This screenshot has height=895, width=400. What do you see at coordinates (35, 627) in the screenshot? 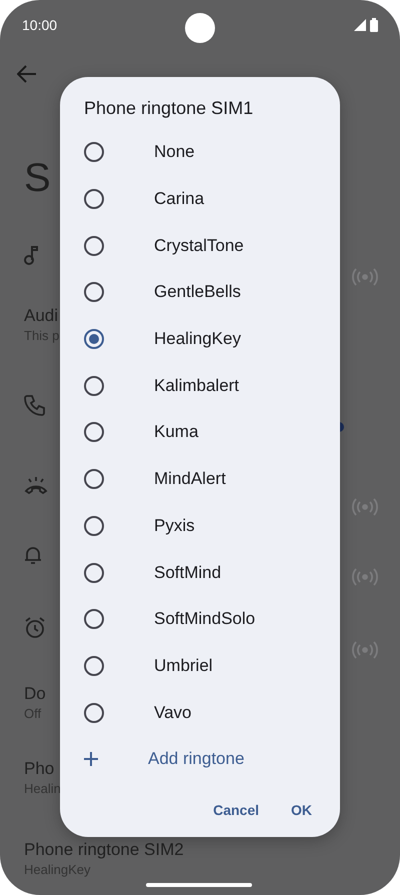
I see `alarm-clock-icon` at bounding box center [35, 627].